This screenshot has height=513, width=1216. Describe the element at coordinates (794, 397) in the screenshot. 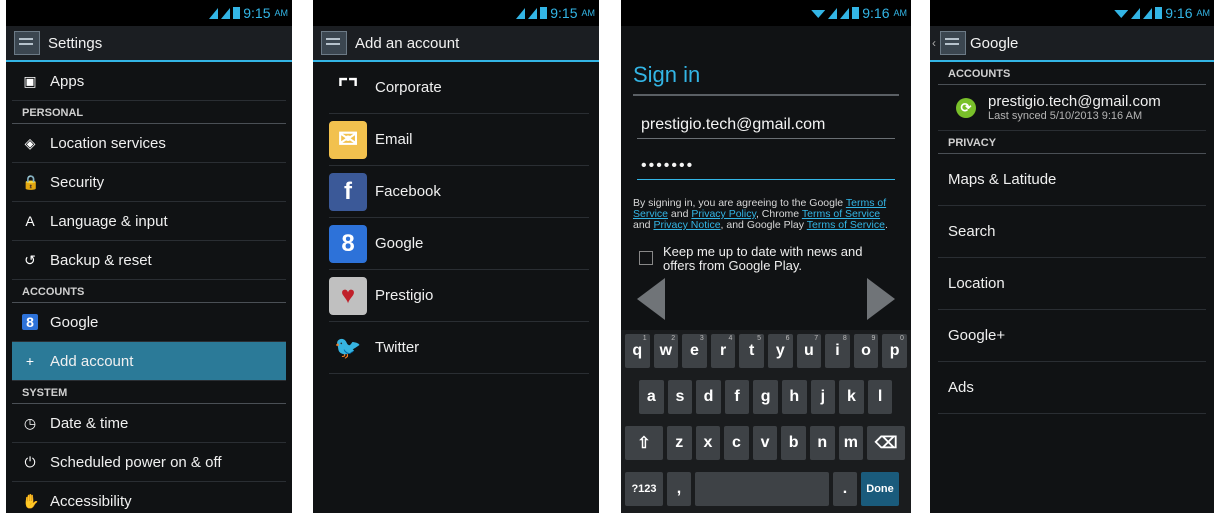

I see `key-h: h` at that location.